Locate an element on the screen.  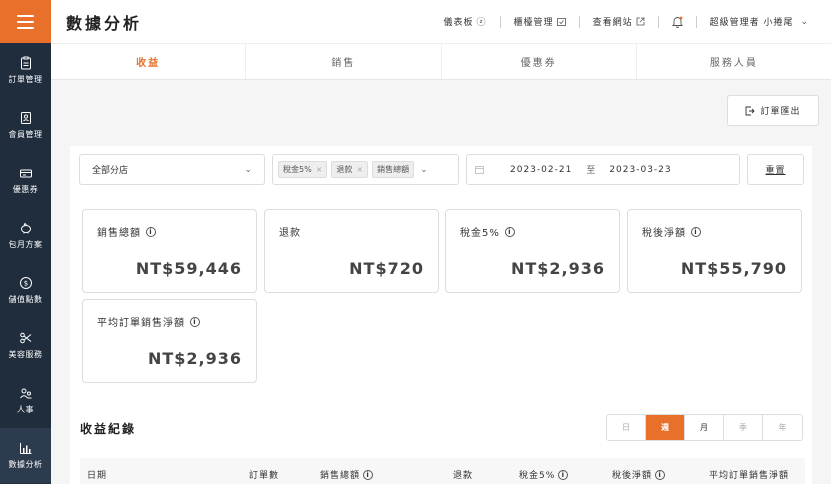
records-table-header: 日期 訂單數 銷售總額 i 退款 稅金5% i 稅後淨額 i 平均訂單銷售淨額 is located at coordinates (442, 471).